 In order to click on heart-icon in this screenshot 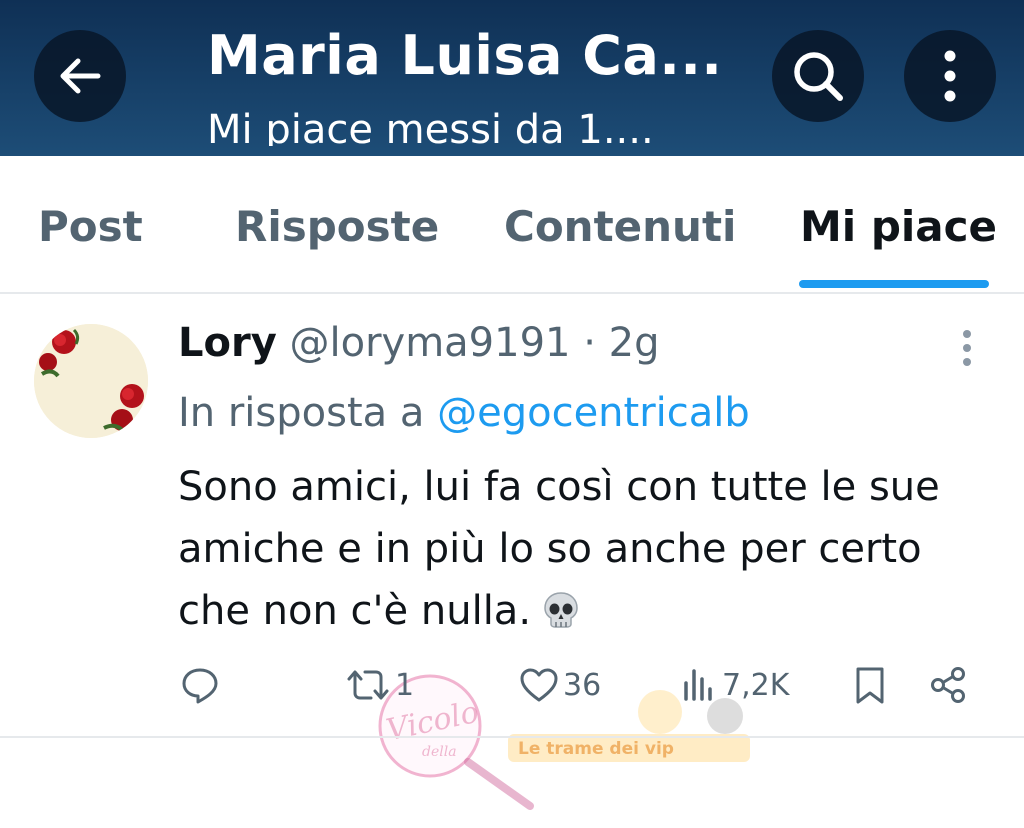, I will do `click(539, 685)`.